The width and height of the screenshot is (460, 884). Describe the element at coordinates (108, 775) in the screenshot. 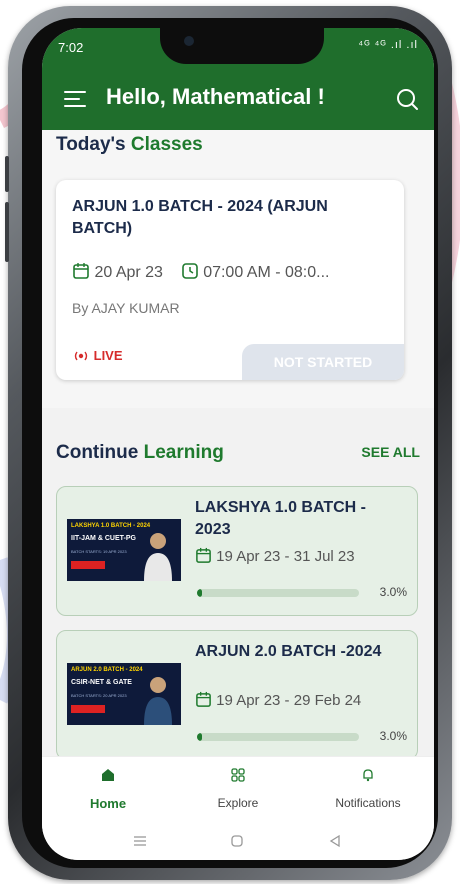

I see `home-icon` at that location.